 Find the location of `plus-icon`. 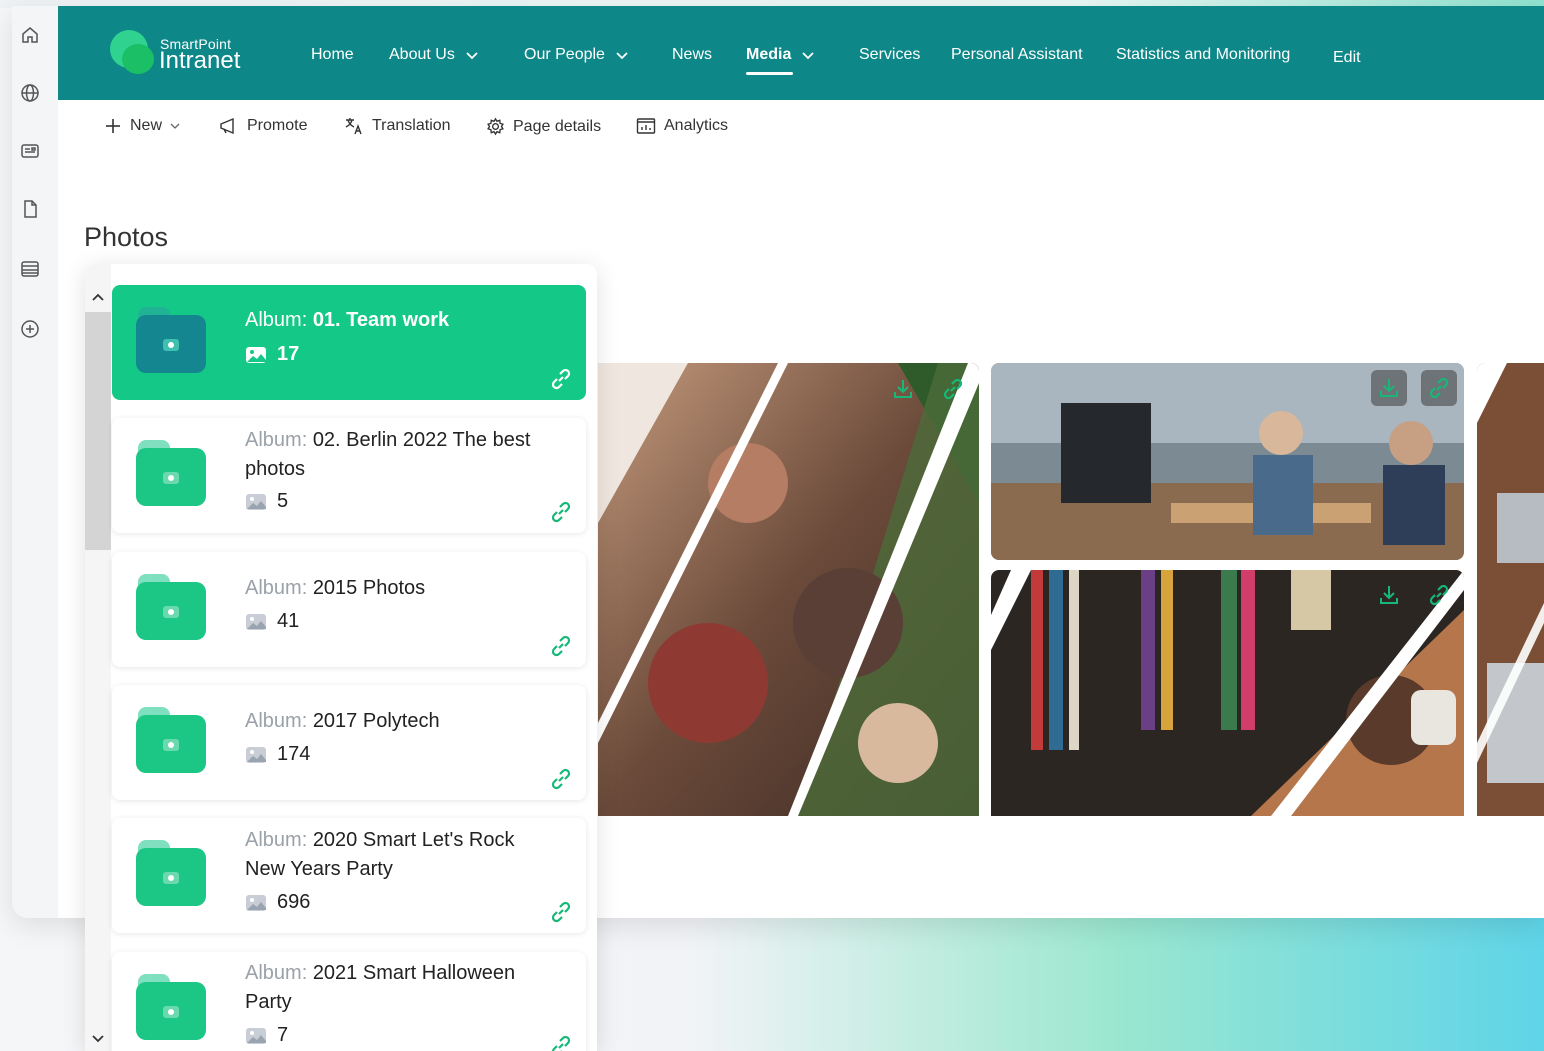

plus-icon is located at coordinates (113, 126).